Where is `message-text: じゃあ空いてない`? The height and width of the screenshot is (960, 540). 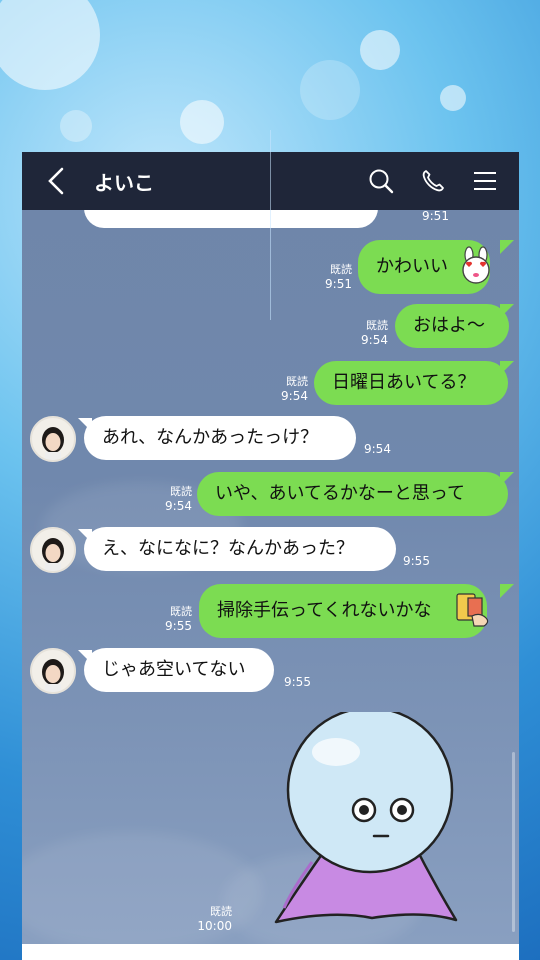 message-text: じゃあ空いてない is located at coordinates (174, 669).